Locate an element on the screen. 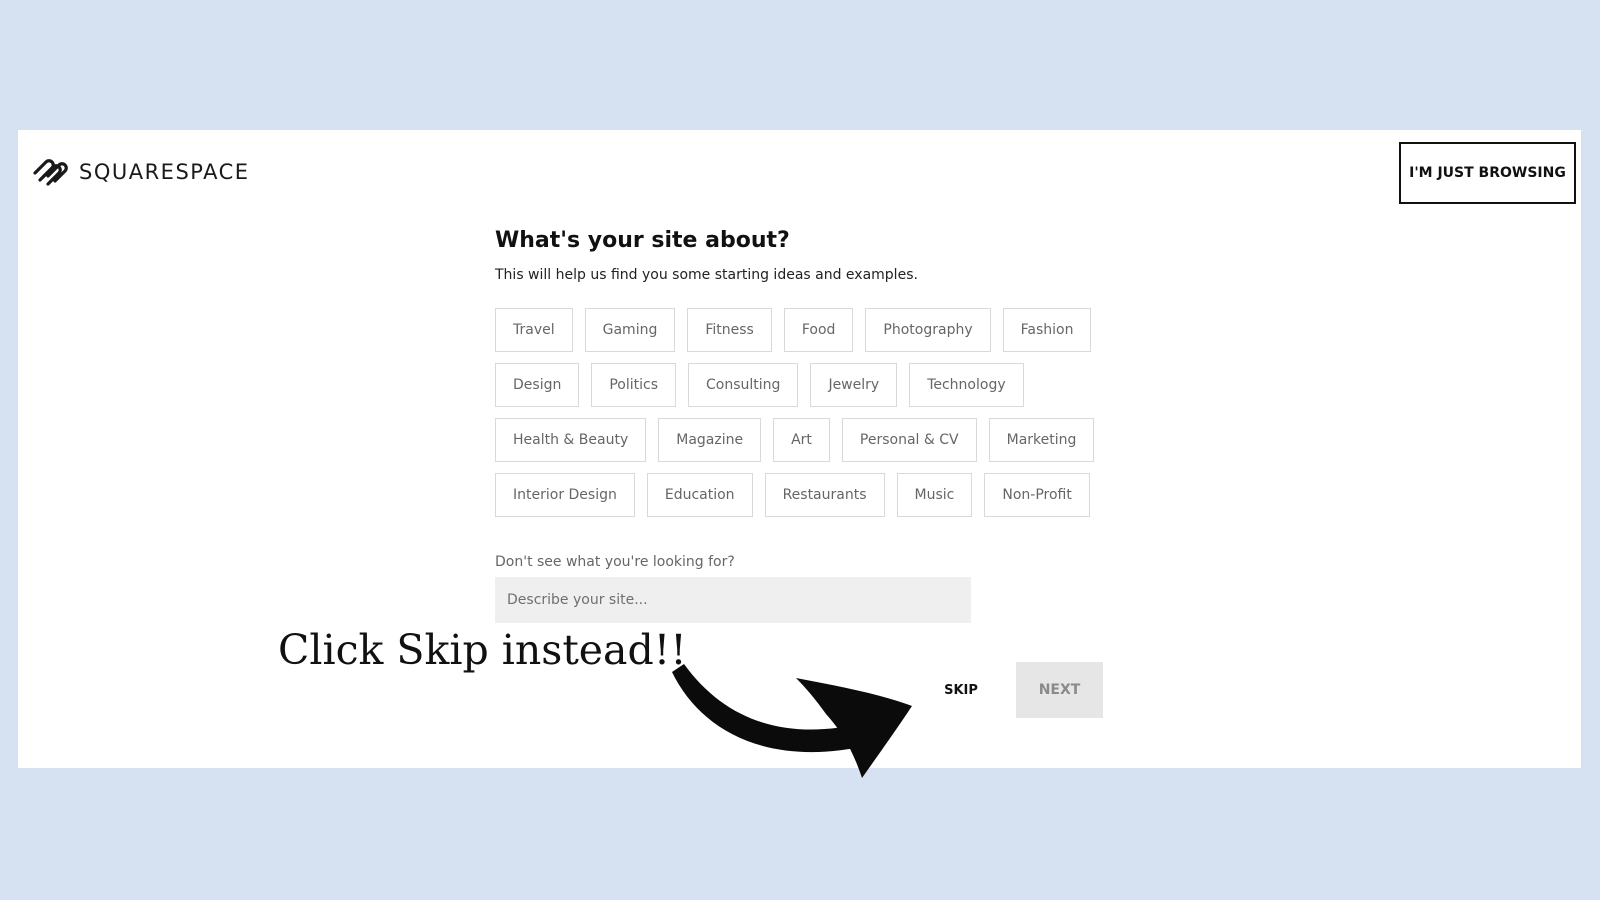 The width and height of the screenshot is (1600, 900). tag-fitness: Fitness is located at coordinates (729, 330).